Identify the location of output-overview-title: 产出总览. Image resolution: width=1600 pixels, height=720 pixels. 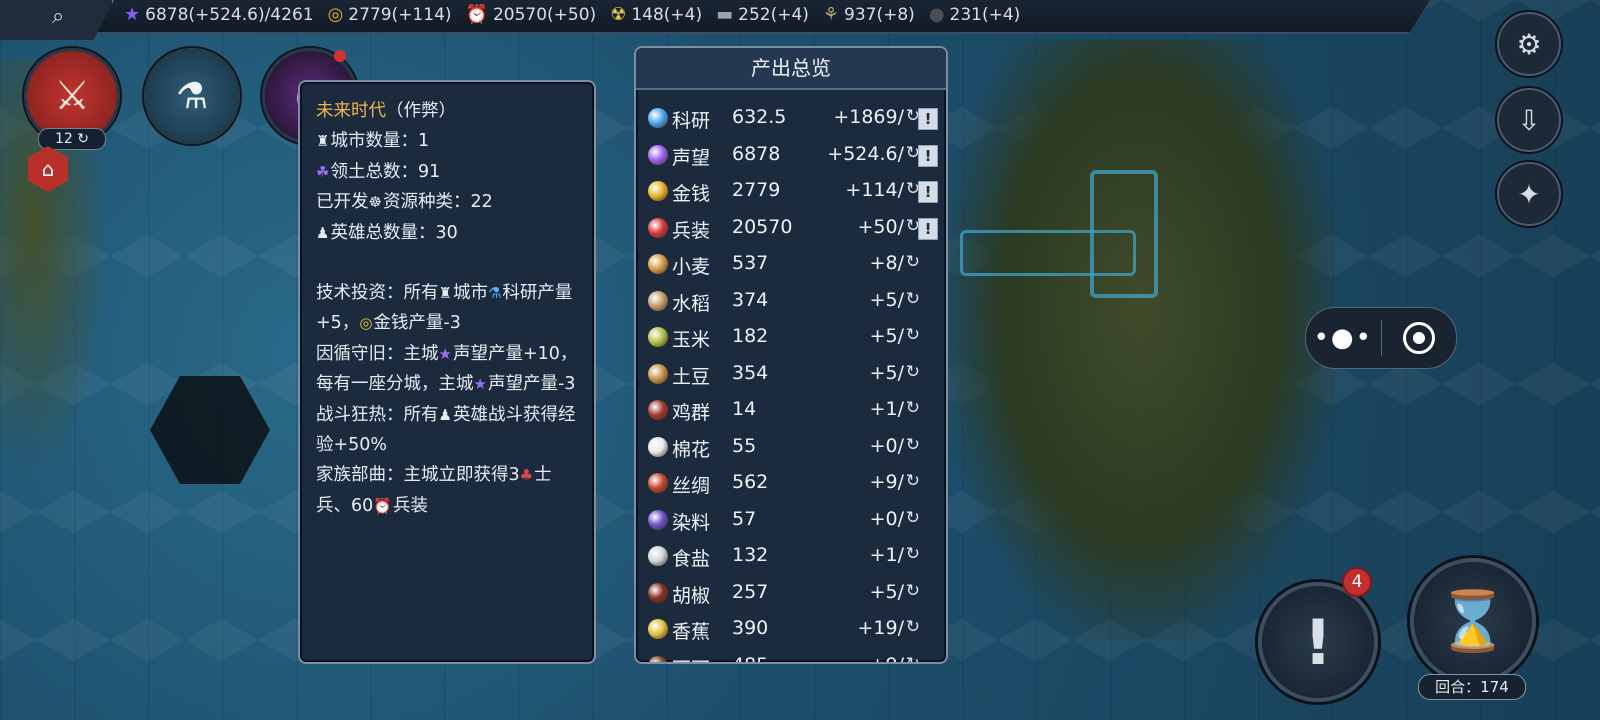
(791, 69).